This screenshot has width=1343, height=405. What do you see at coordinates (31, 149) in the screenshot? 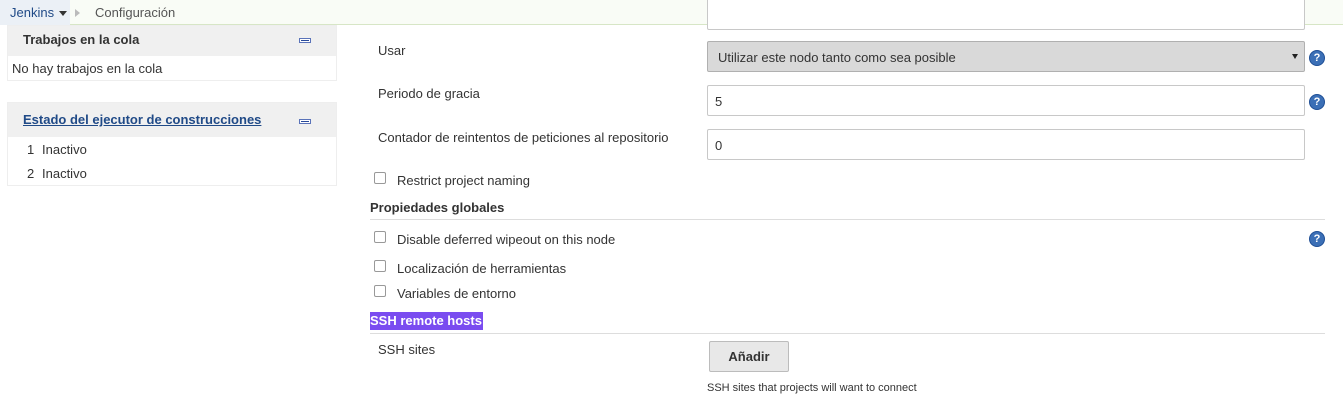
I see `executor-number: 1` at bounding box center [31, 149].